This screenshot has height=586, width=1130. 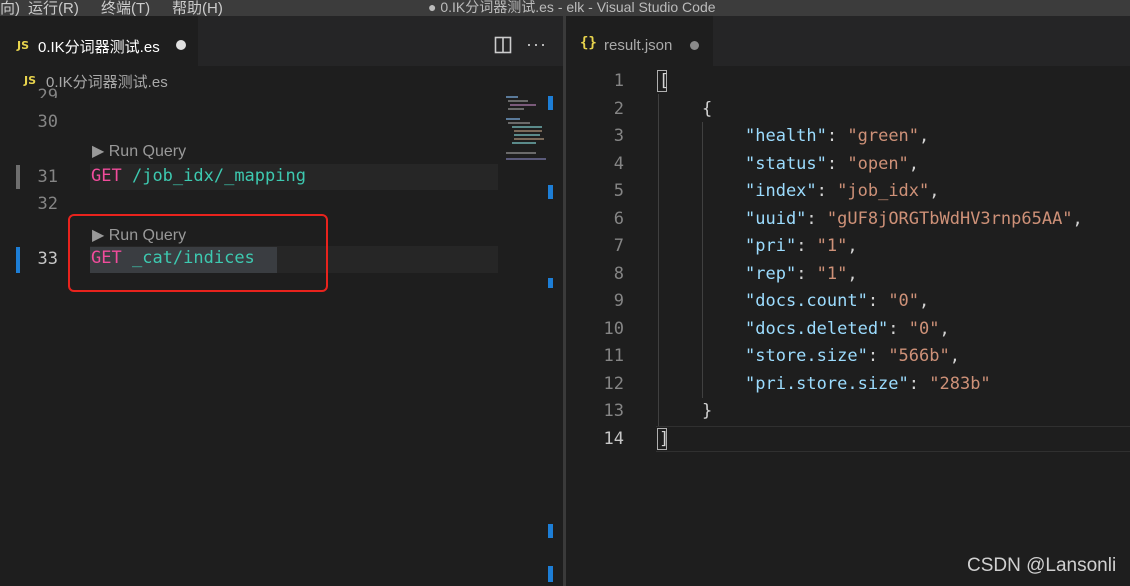 I want to click on json-entry: "uuid": "gUF8jORGTbWdHV3rnp65AA",, so click(x=914, y=219).